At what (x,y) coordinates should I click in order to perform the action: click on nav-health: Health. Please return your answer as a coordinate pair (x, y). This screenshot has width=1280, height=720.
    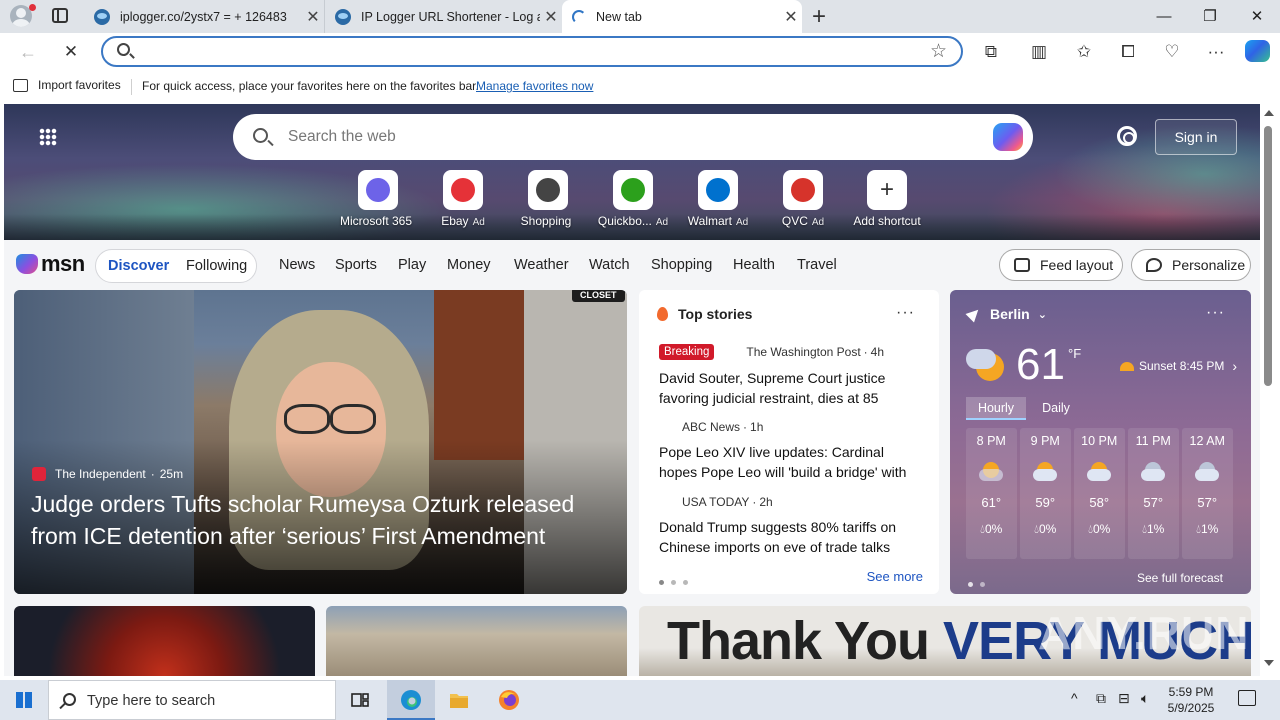
    Looking at the image, I should click on (754, 265).